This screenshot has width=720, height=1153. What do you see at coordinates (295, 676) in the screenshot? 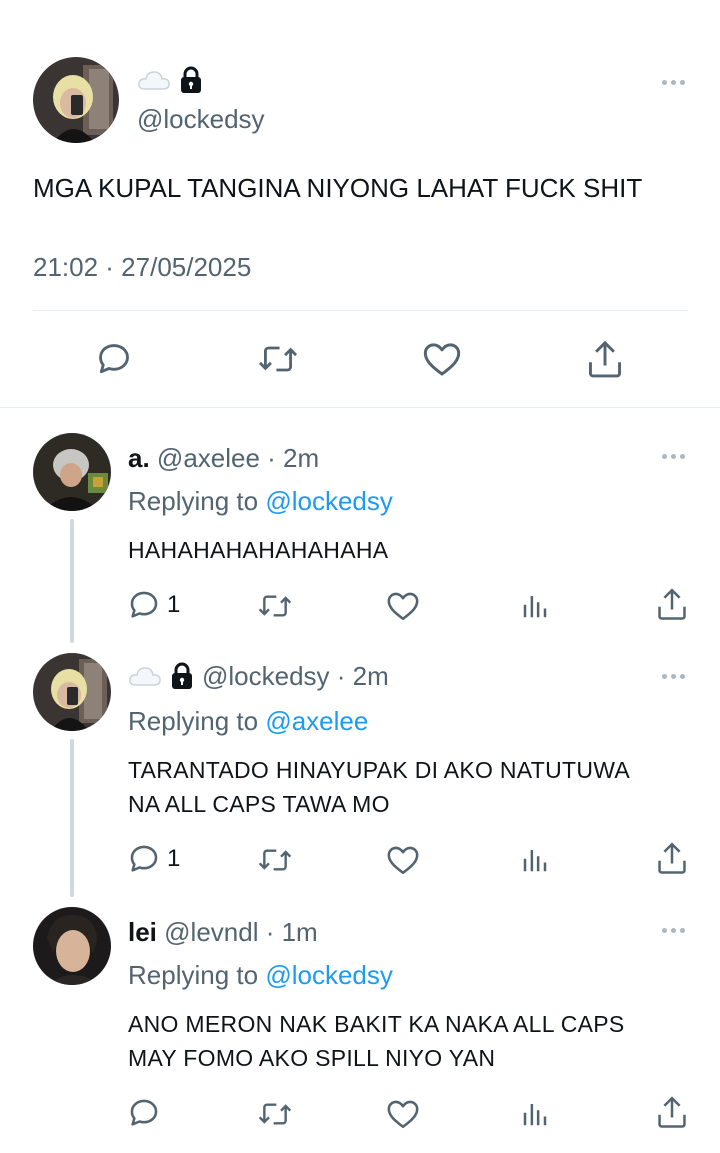
I see `handle-time: @lockedsy · 2m` at bounding box center [295, 676].